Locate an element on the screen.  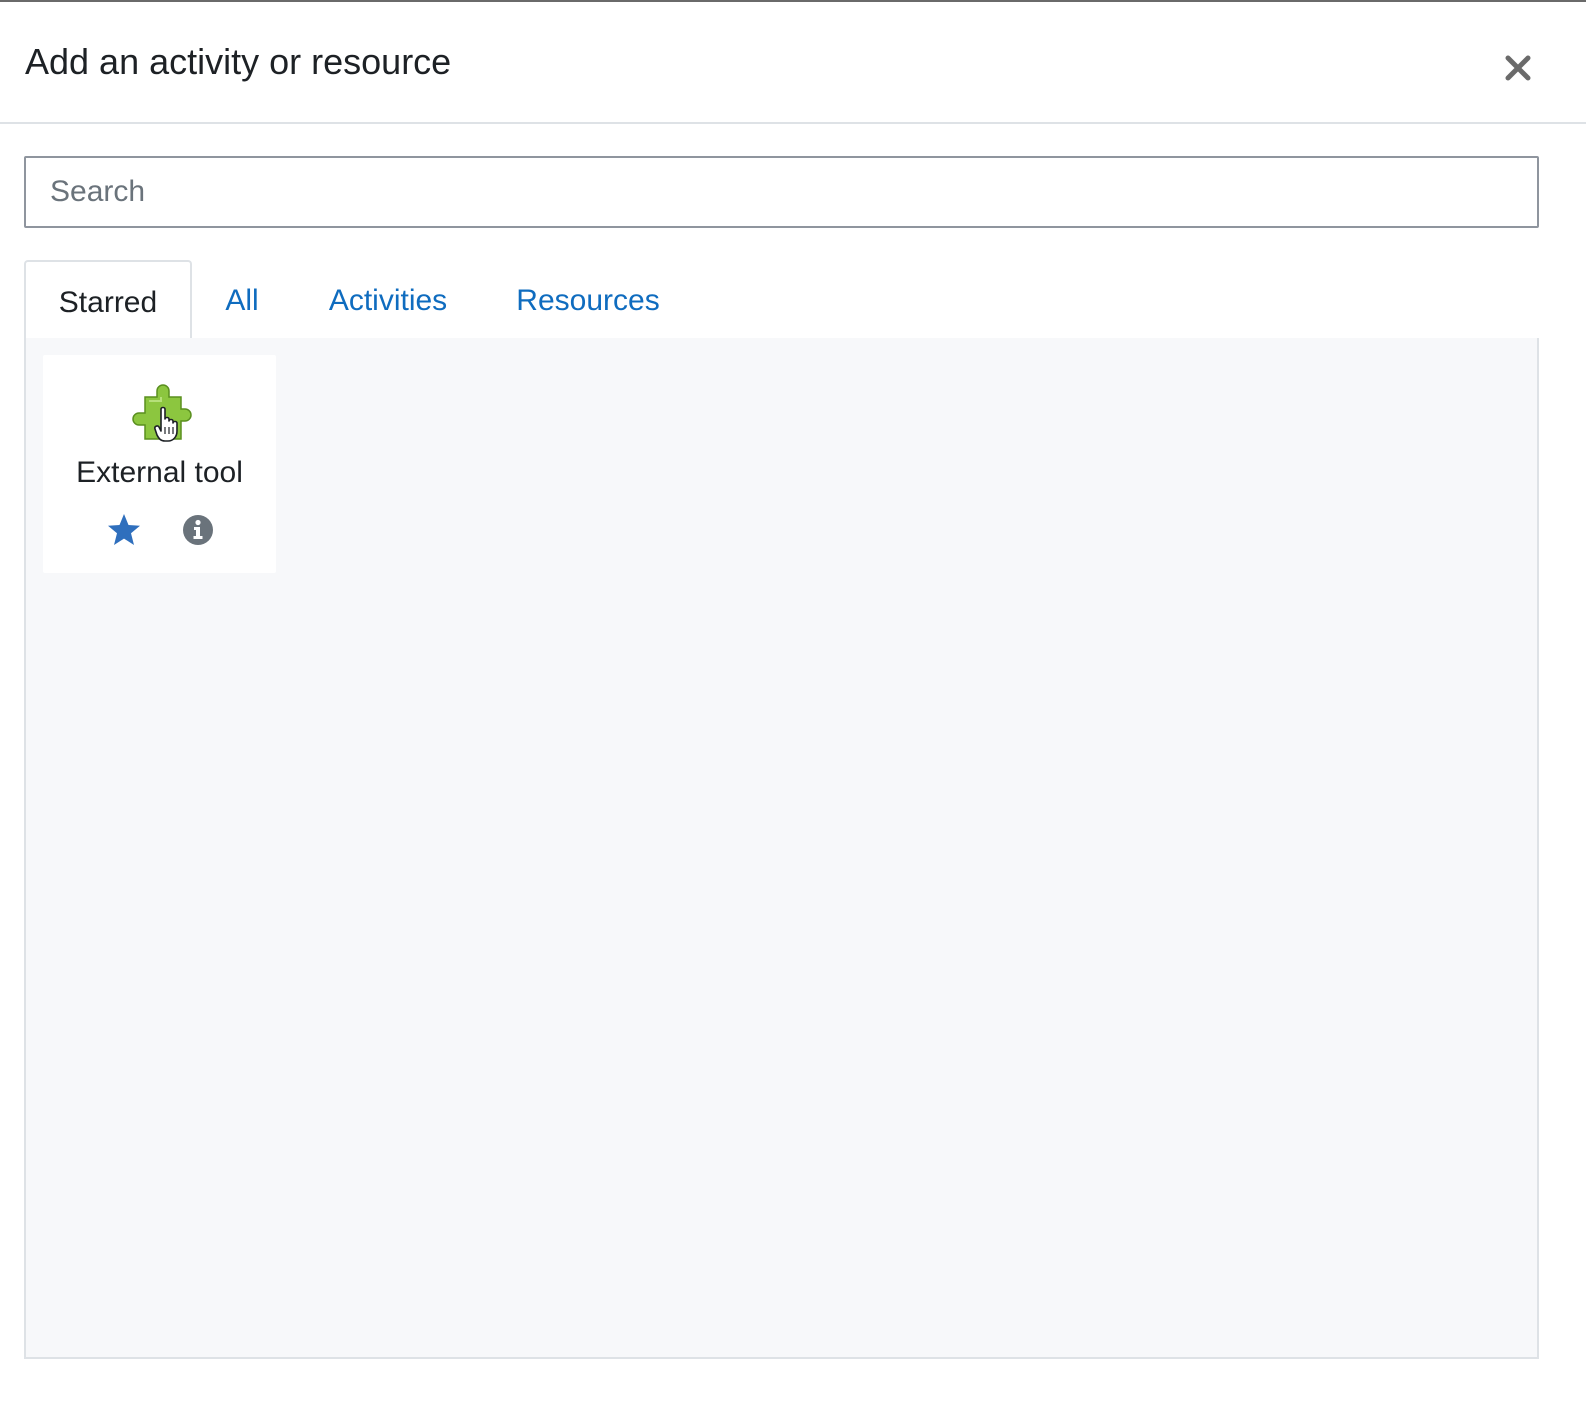
info-icon is located at coordinates (198, 530).